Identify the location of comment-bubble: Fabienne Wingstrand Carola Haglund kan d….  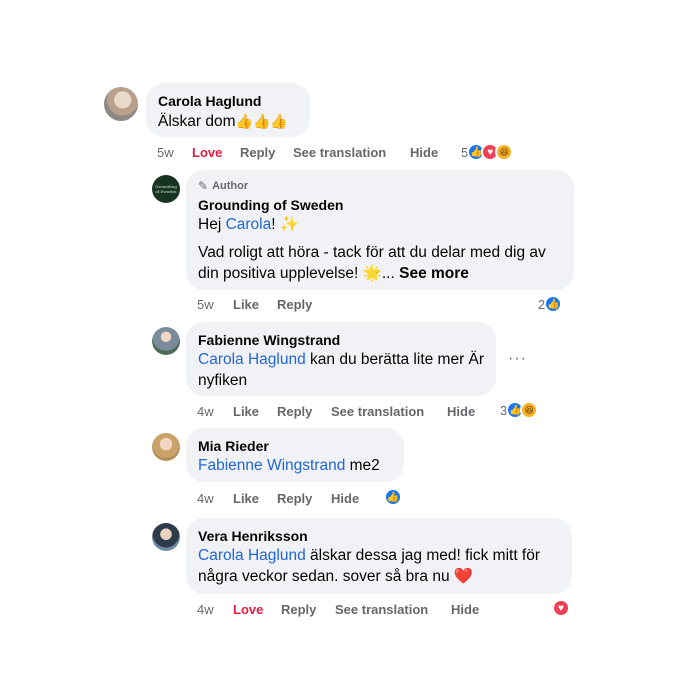
(341, 359).